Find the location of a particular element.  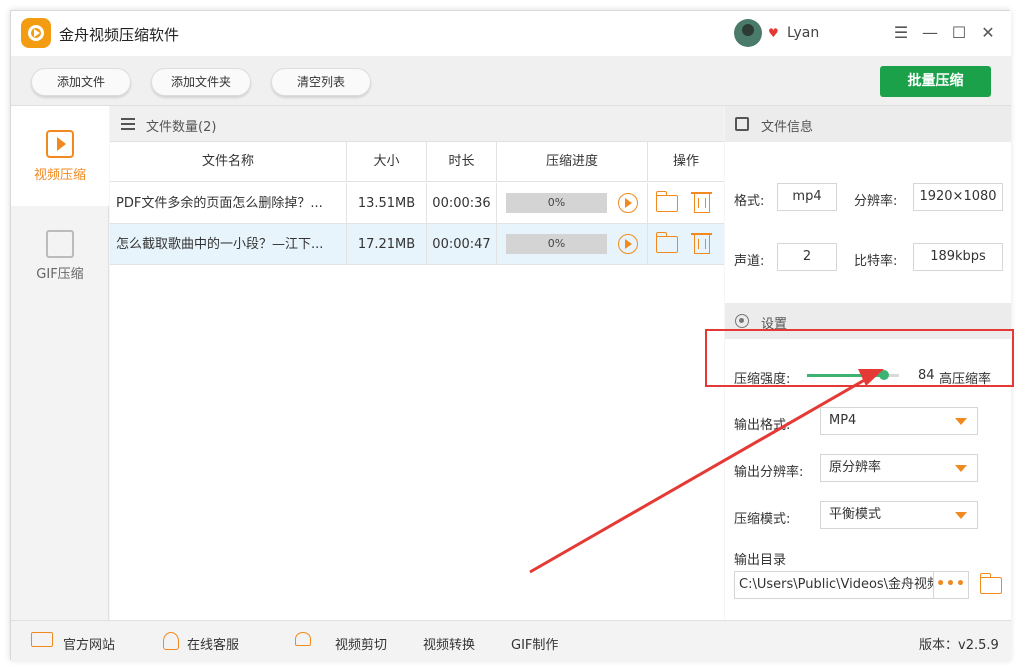

table-row: PDF文件多余的页面怎么删除掉？... 13.51MB 00:00:36 0% is located at coordinates (417, 203).